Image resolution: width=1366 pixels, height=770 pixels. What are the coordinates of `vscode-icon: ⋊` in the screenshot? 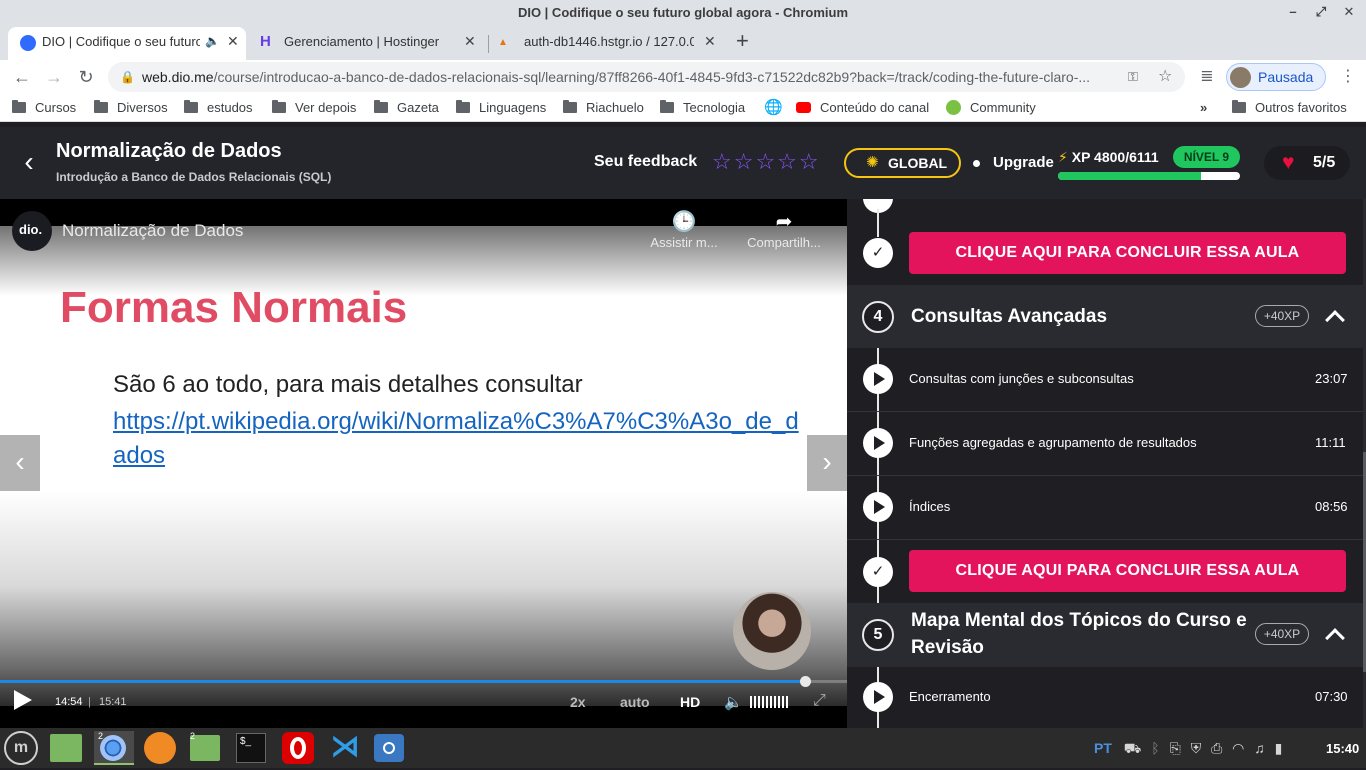 It's located at (345, 748).